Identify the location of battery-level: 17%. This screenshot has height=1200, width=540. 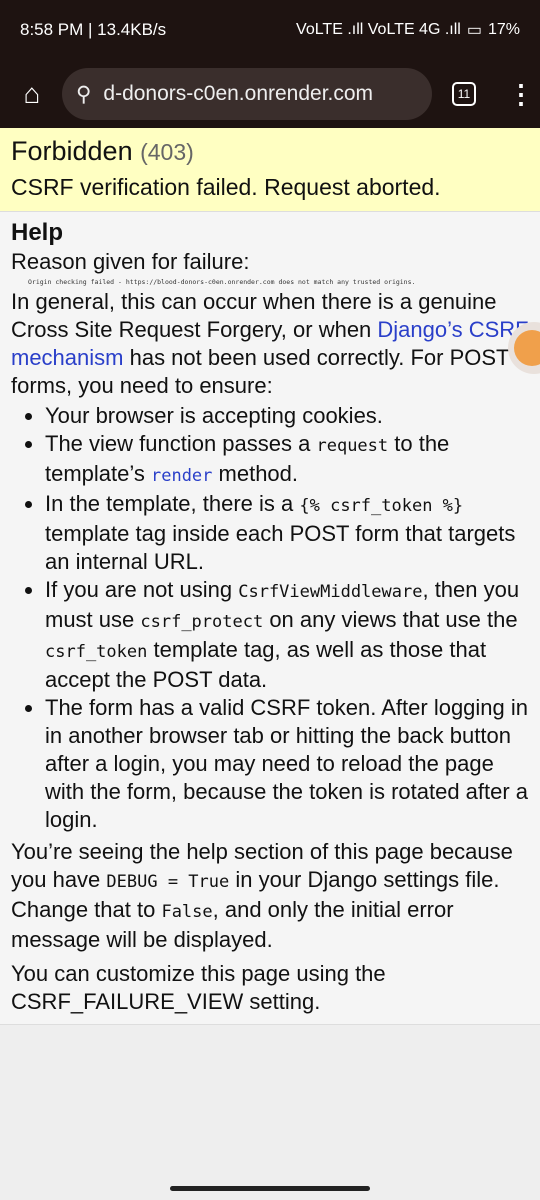
(503, 29).